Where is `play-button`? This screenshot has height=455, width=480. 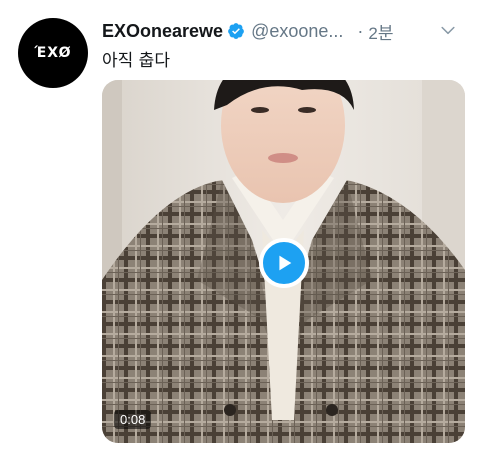
play-button is located at coordinates (284, 263).